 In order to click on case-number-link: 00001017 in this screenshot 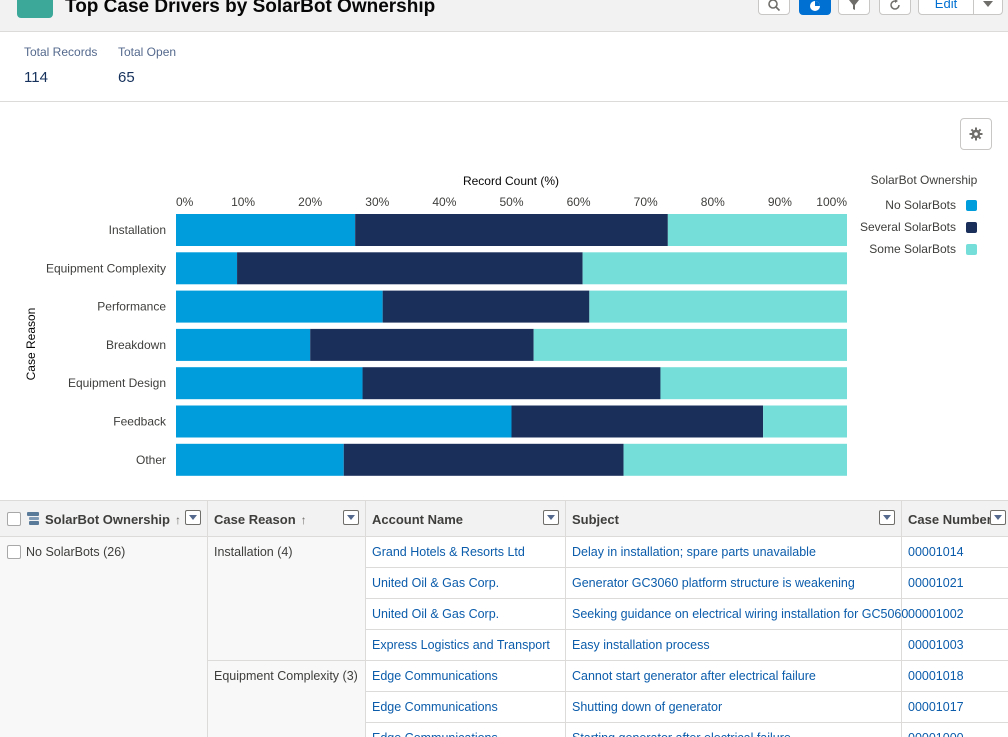, I will do `click(936, 707)`.